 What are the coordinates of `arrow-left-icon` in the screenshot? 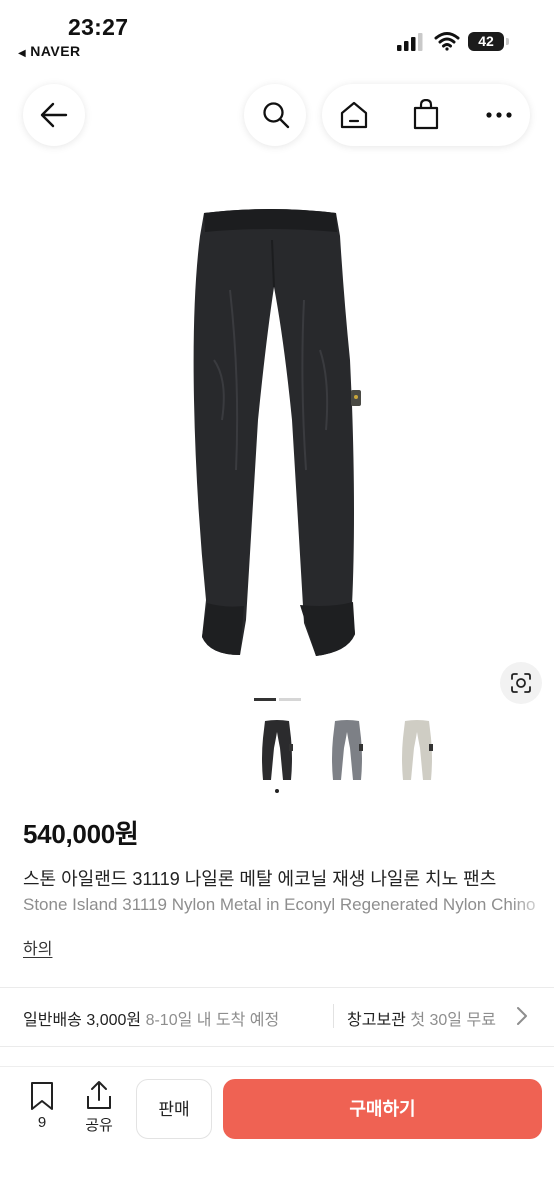 It's located at (54, 115).